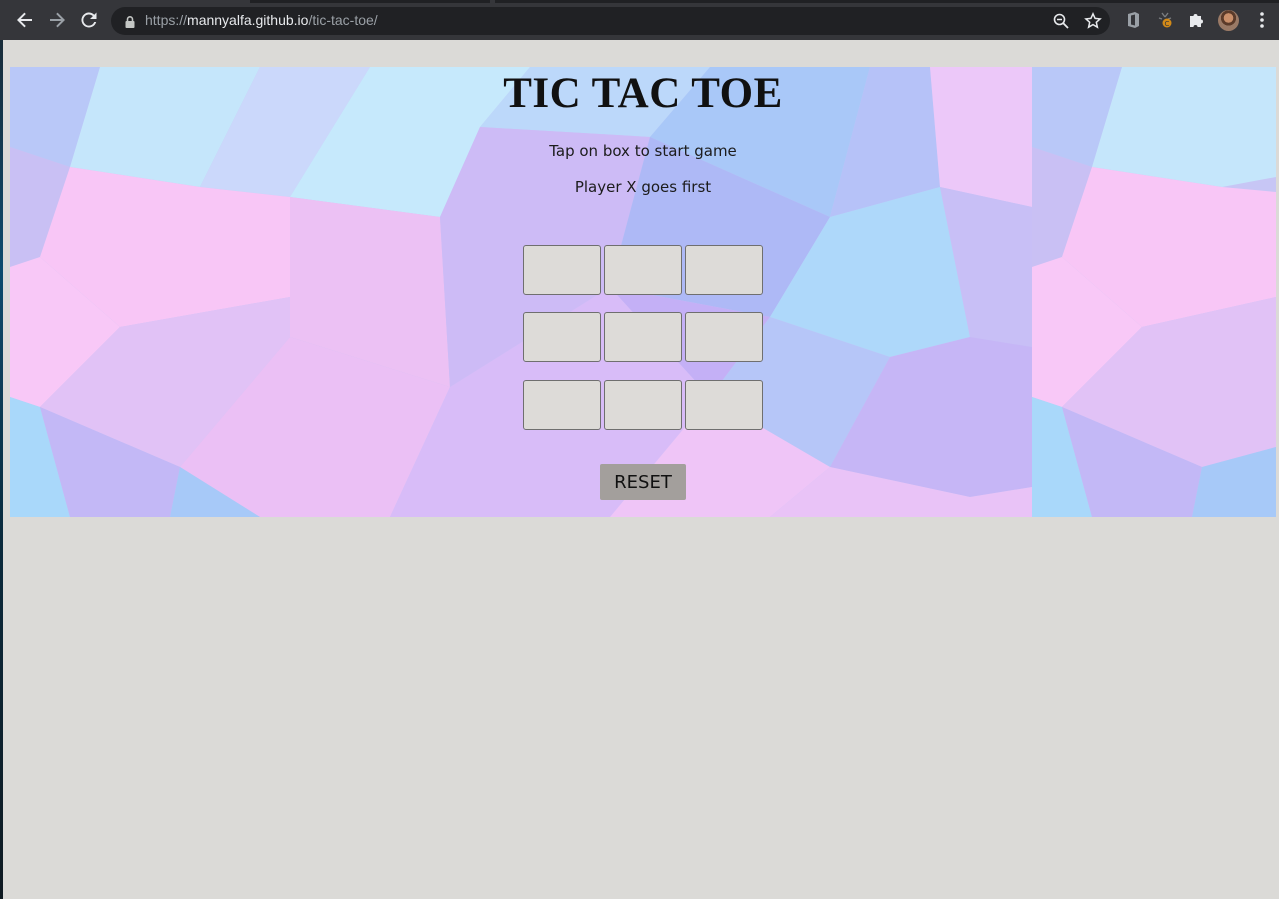  Describe the element at coordinates (1, 449) in the screenshot. I see `desktop-edge` at that location.